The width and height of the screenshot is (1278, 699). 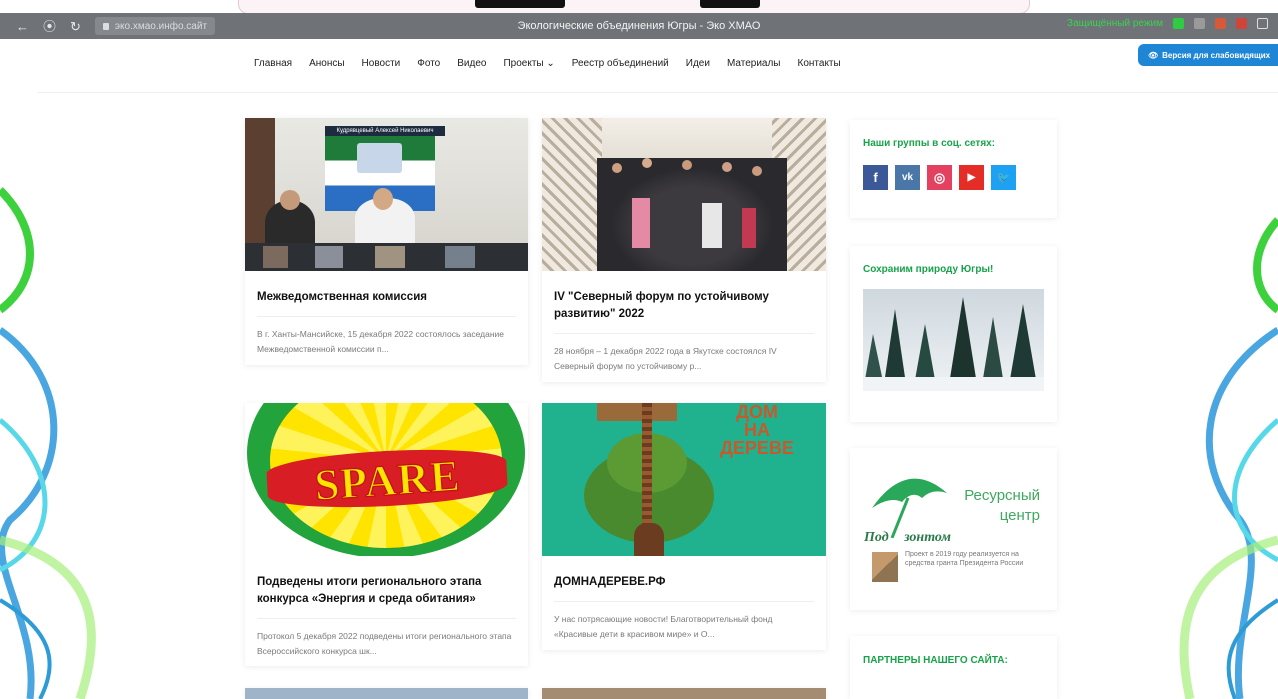 What do you see at coordinates (953, 667) in the screenshot?
I see `partners-widget: ПАРТНЕРЫ НАШЕГО САЙТА:` at bounding box center [953, 667].